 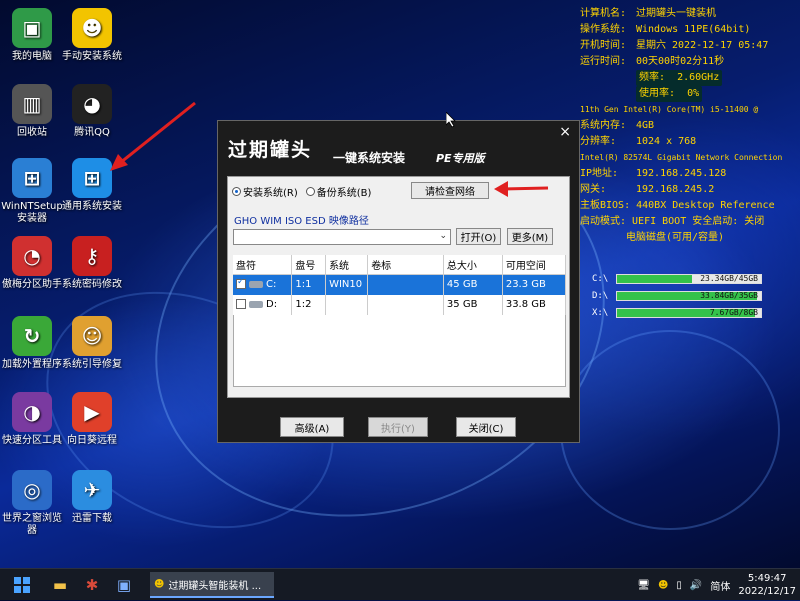 What do you see at coordinates (676, 13) in the screenshot?
I see `sysinfo-value: 过期罐头一键装机` at bounding box center [676, 13].